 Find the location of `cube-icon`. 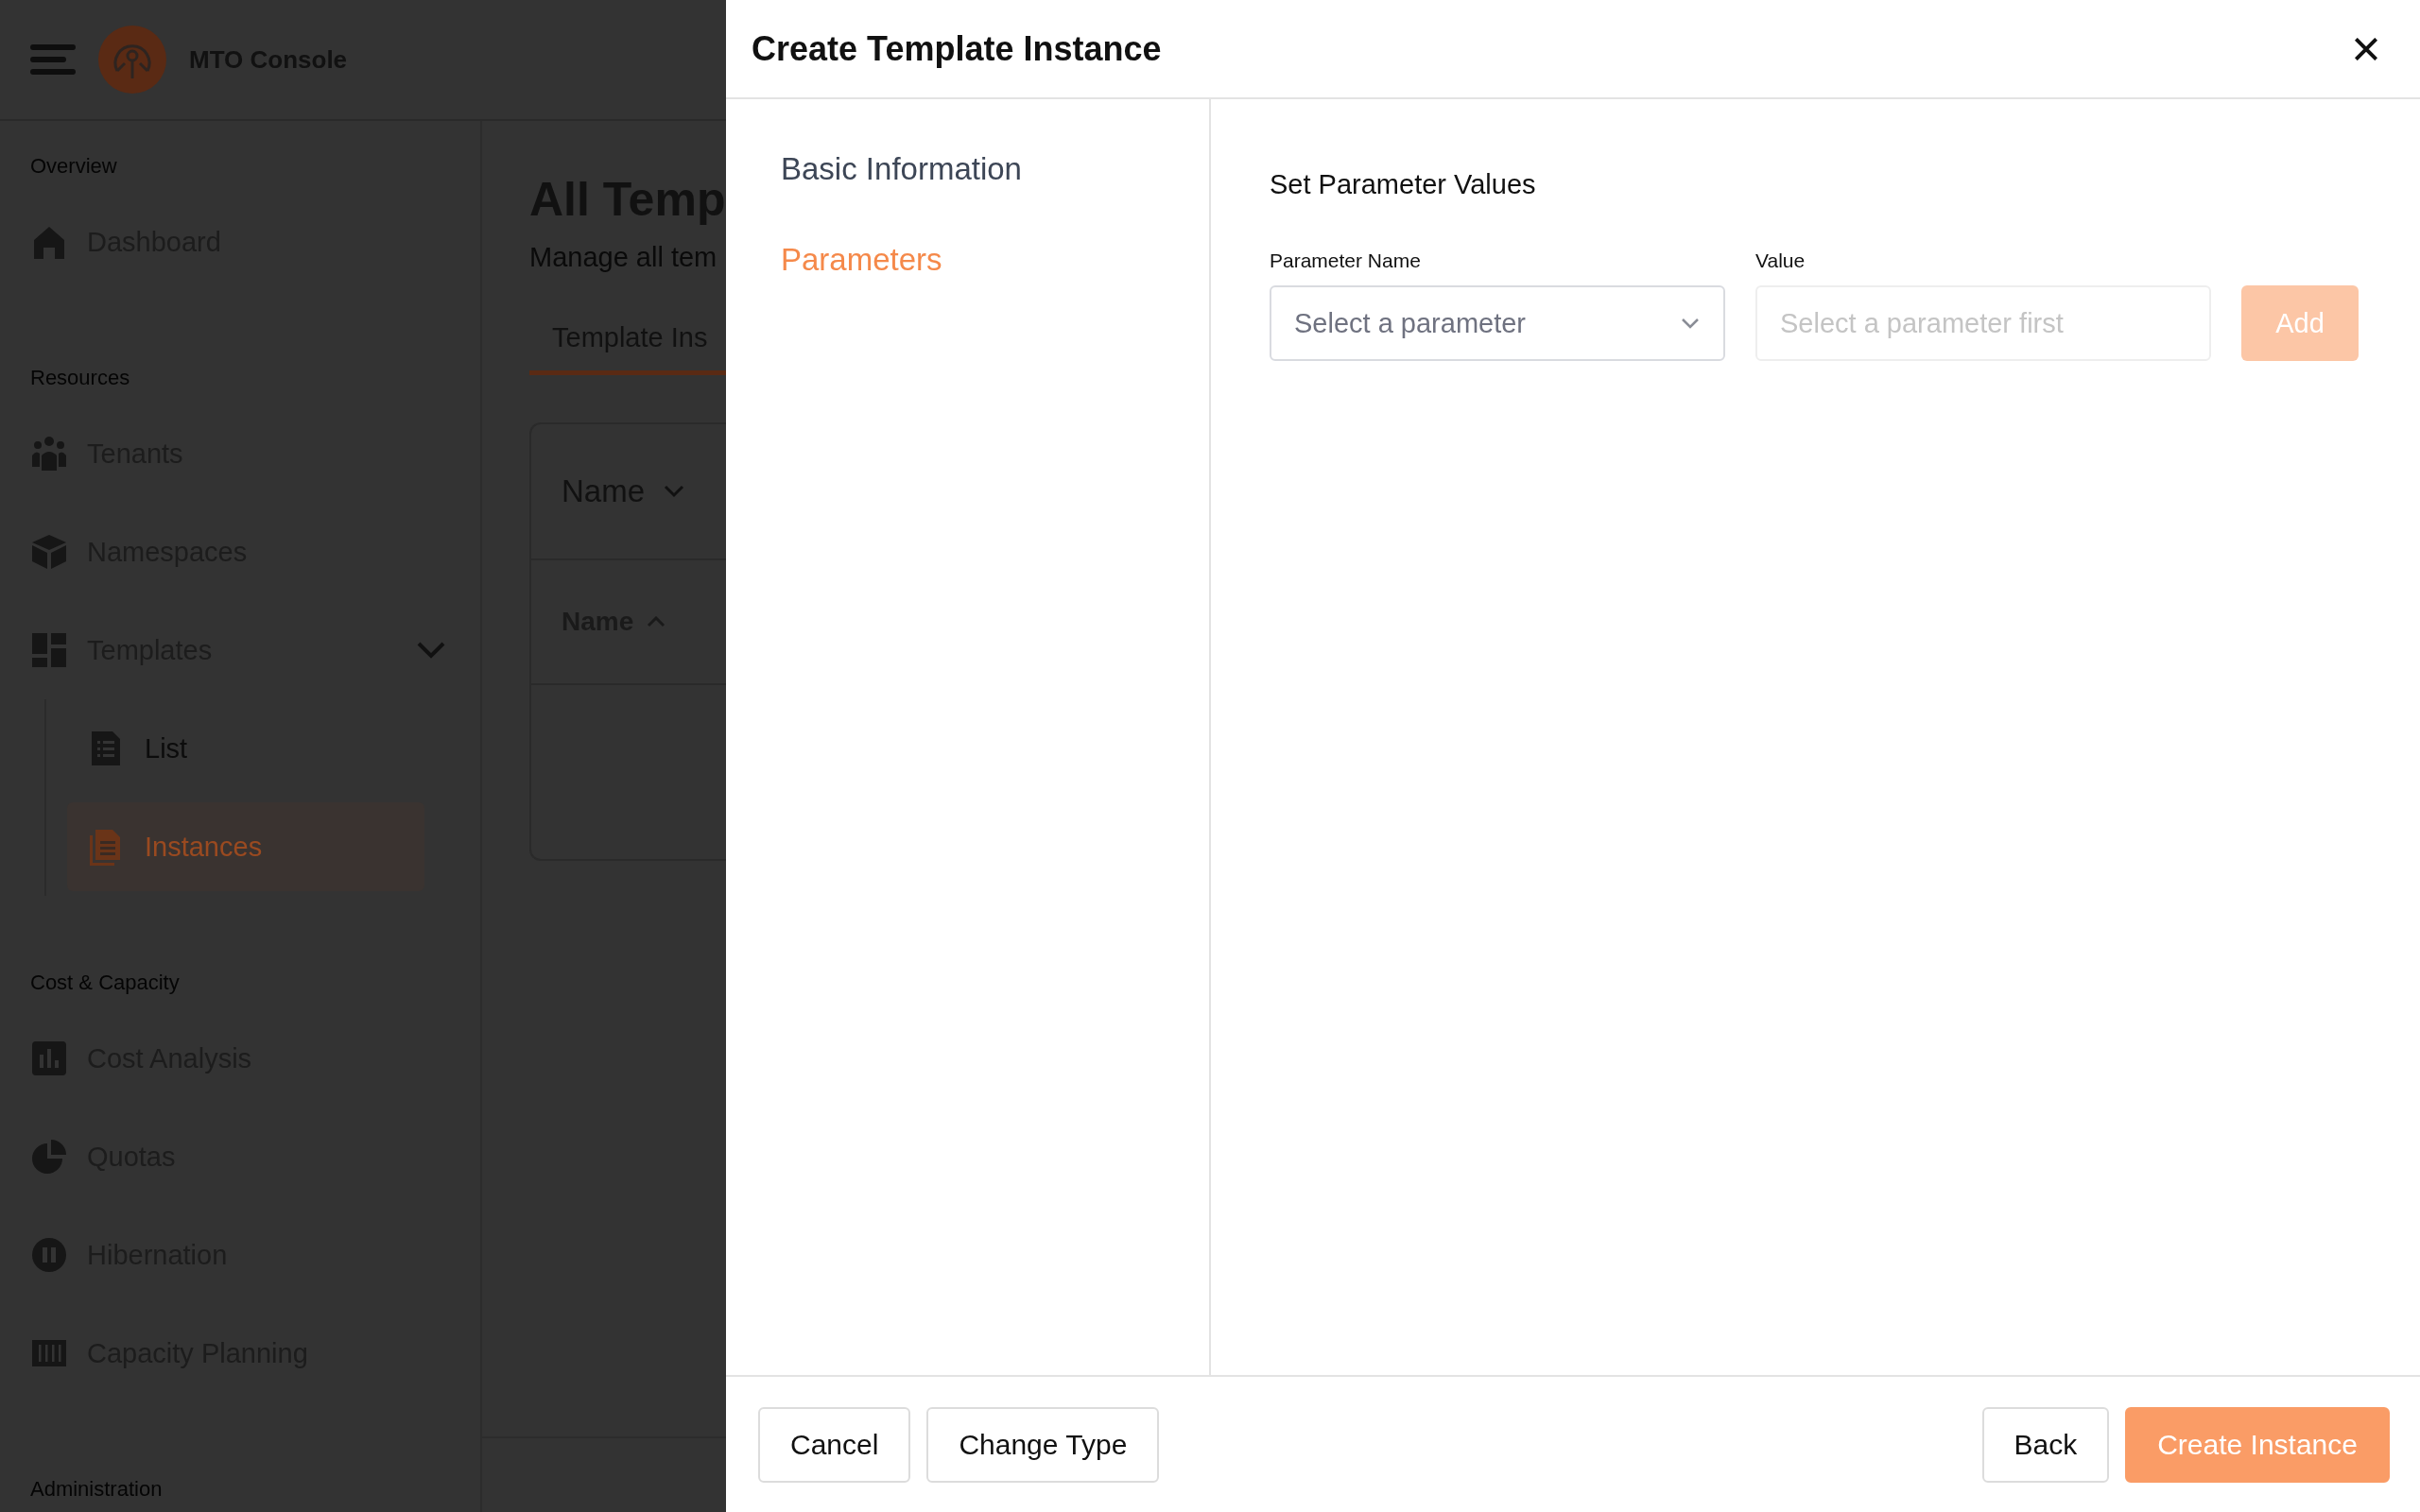

cube-icon is located at coordinates (49, 552).